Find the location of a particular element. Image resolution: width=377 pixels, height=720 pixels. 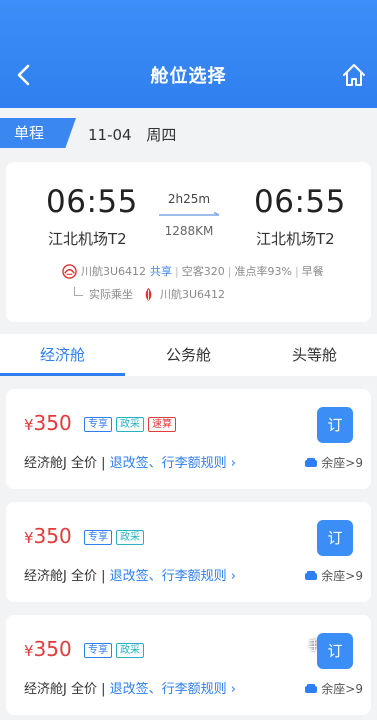

date-bar: 单程 11-04 周四 is located at coordinates (188, 133).